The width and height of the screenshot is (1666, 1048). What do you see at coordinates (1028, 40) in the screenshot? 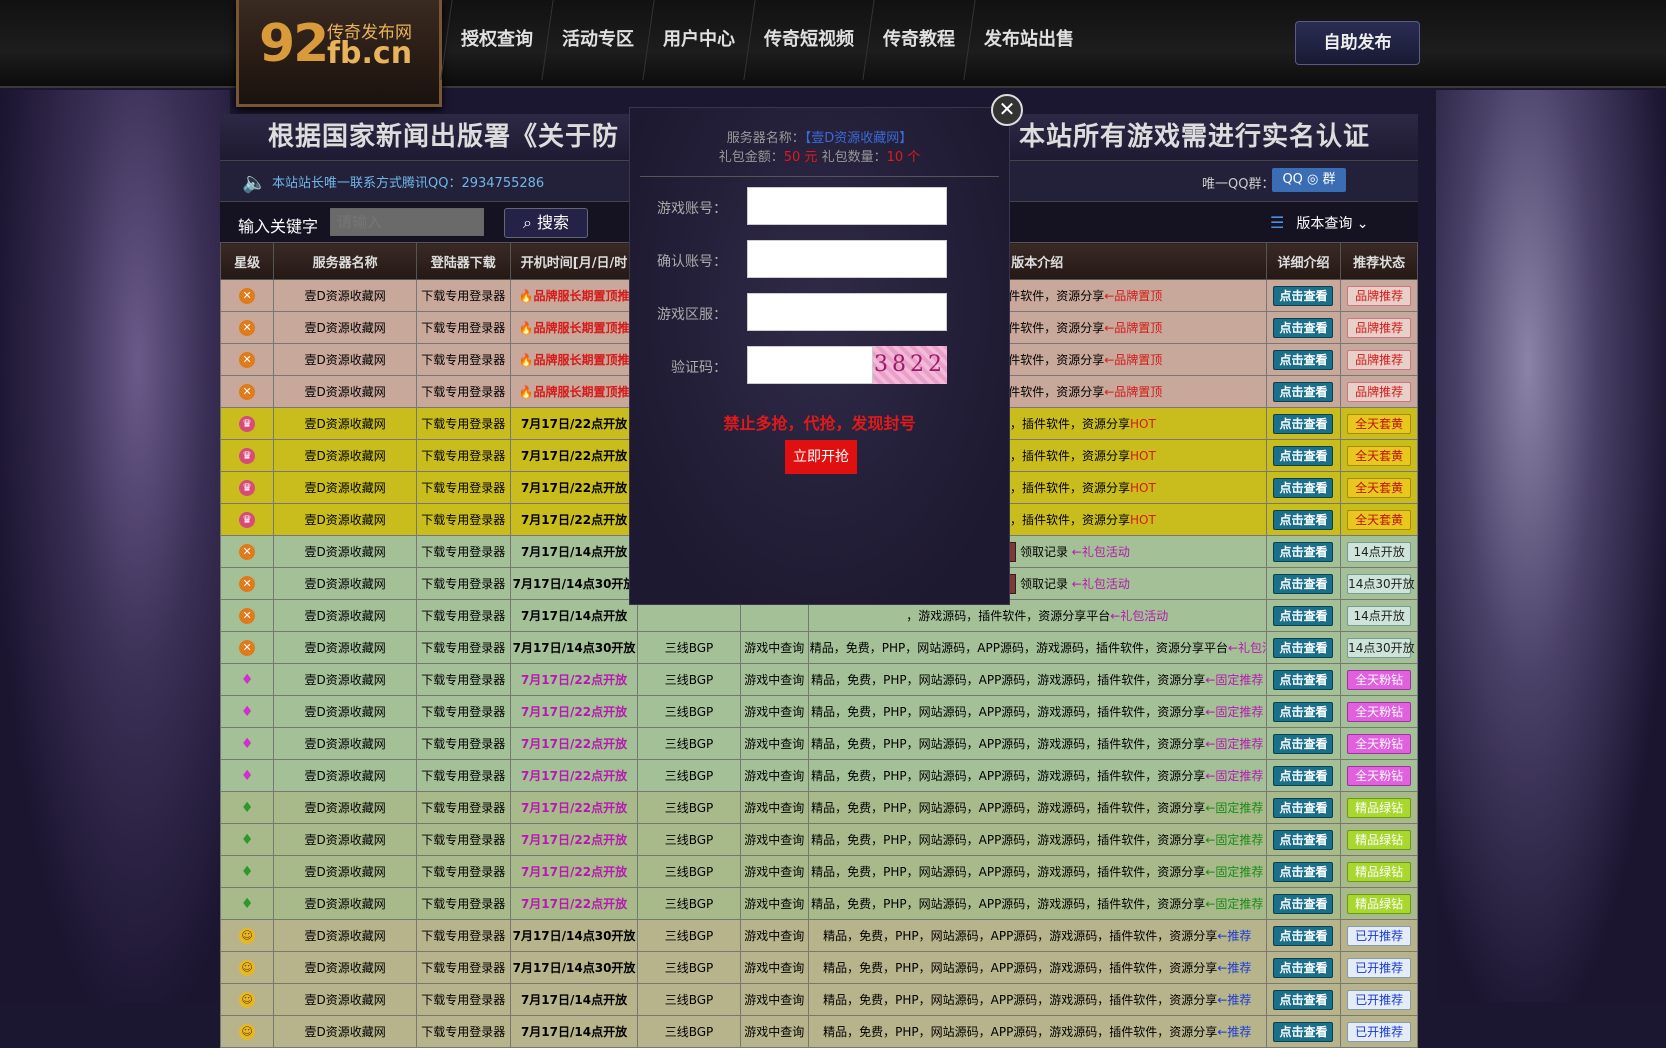
I see `nav-item-site-sale: 发布站出售` at bounding box center [1028, 40].